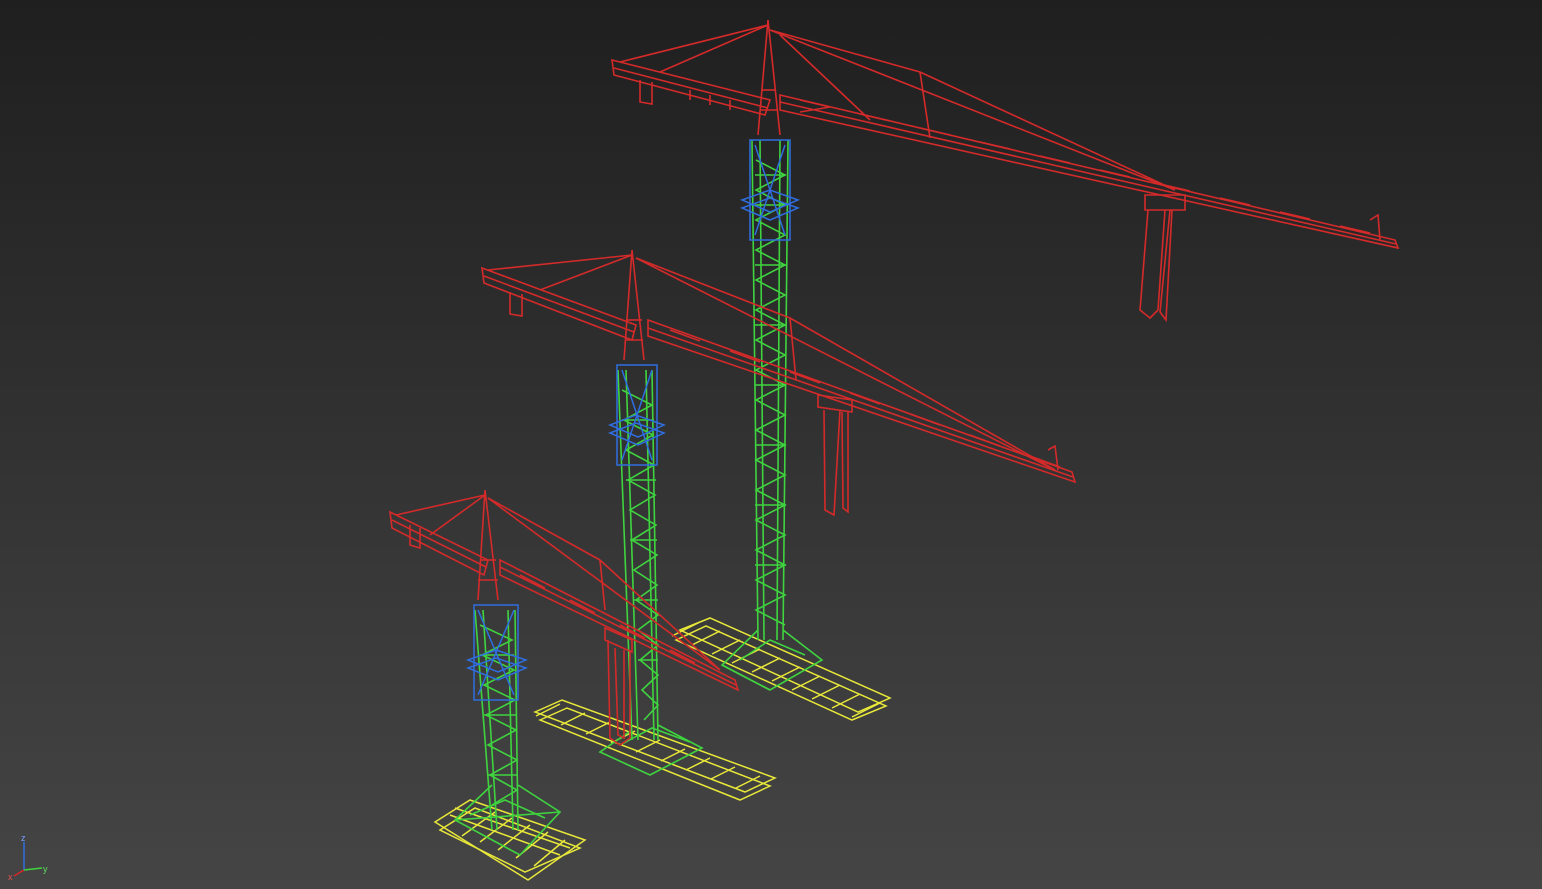 Image resolution: width=1542 pixels, height=889 pixels. I want to click on y-axis-line, so click(33, 869).